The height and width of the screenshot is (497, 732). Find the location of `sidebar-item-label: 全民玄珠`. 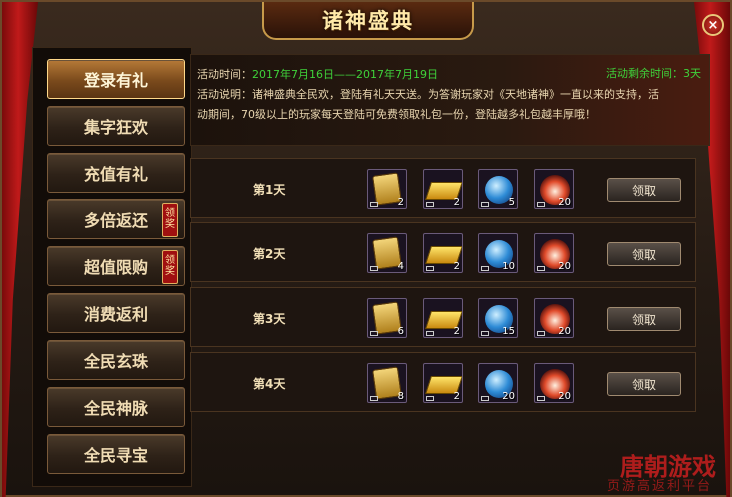

sidebar-item-label: 全民玄珠 is located at coordinates (115, 361).